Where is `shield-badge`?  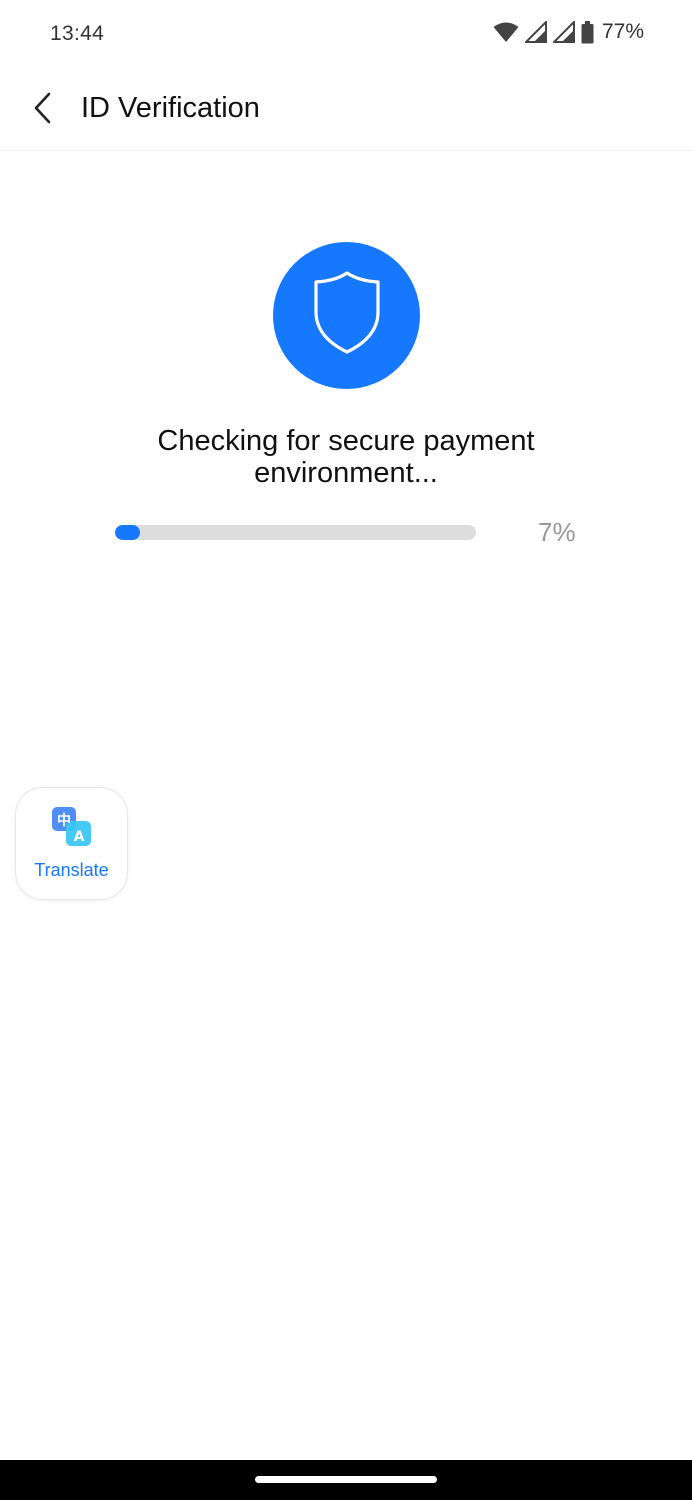 shield-badge is located at coordinates (346, 315).